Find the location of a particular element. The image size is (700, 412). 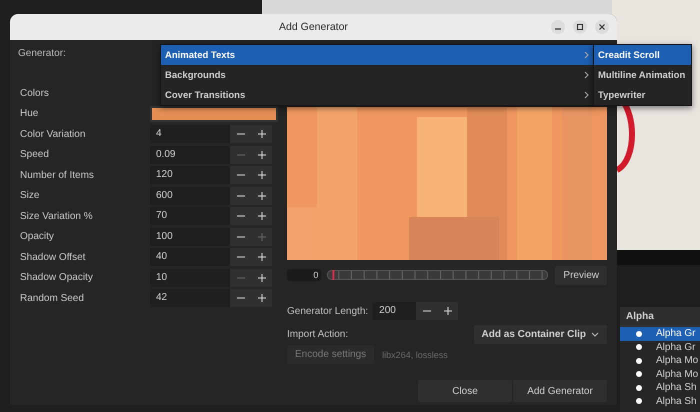

number-field: 120 is located at coordinates (190, 175).